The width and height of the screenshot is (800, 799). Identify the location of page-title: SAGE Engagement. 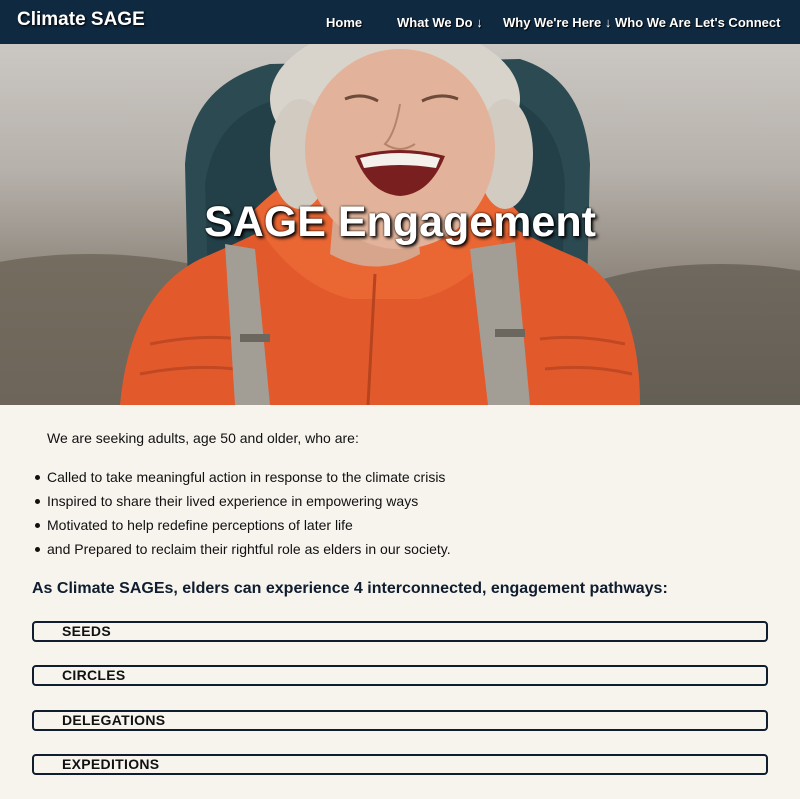
(400, 222).